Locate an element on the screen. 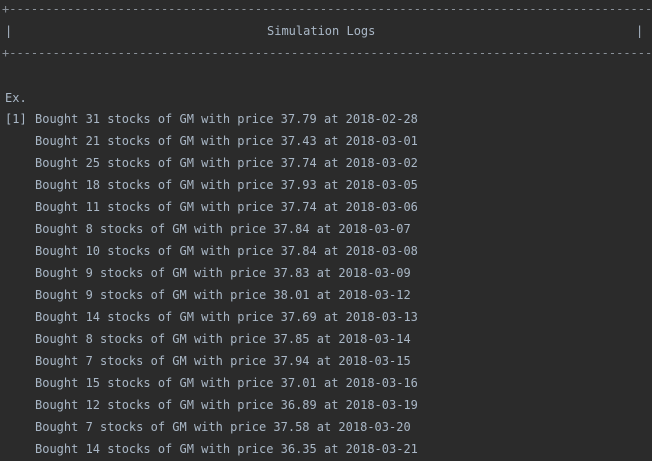 The image size is (652, 461). header-title: Simulation Logs is located at coordinates (321, 31).